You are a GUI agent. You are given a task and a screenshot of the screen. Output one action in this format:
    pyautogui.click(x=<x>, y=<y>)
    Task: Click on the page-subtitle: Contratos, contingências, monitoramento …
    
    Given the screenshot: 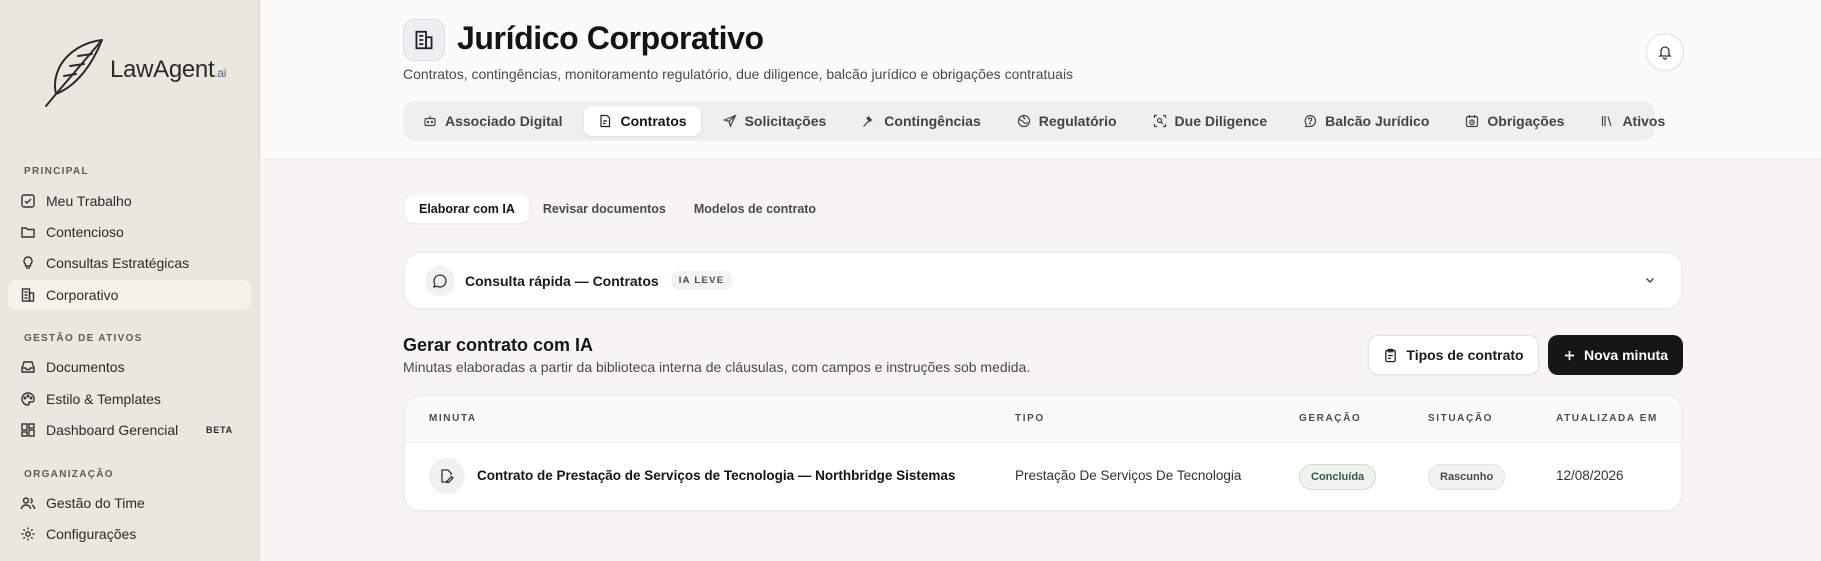 What is the action you would take?
    pyautogui.click(x=738, y=74)
    